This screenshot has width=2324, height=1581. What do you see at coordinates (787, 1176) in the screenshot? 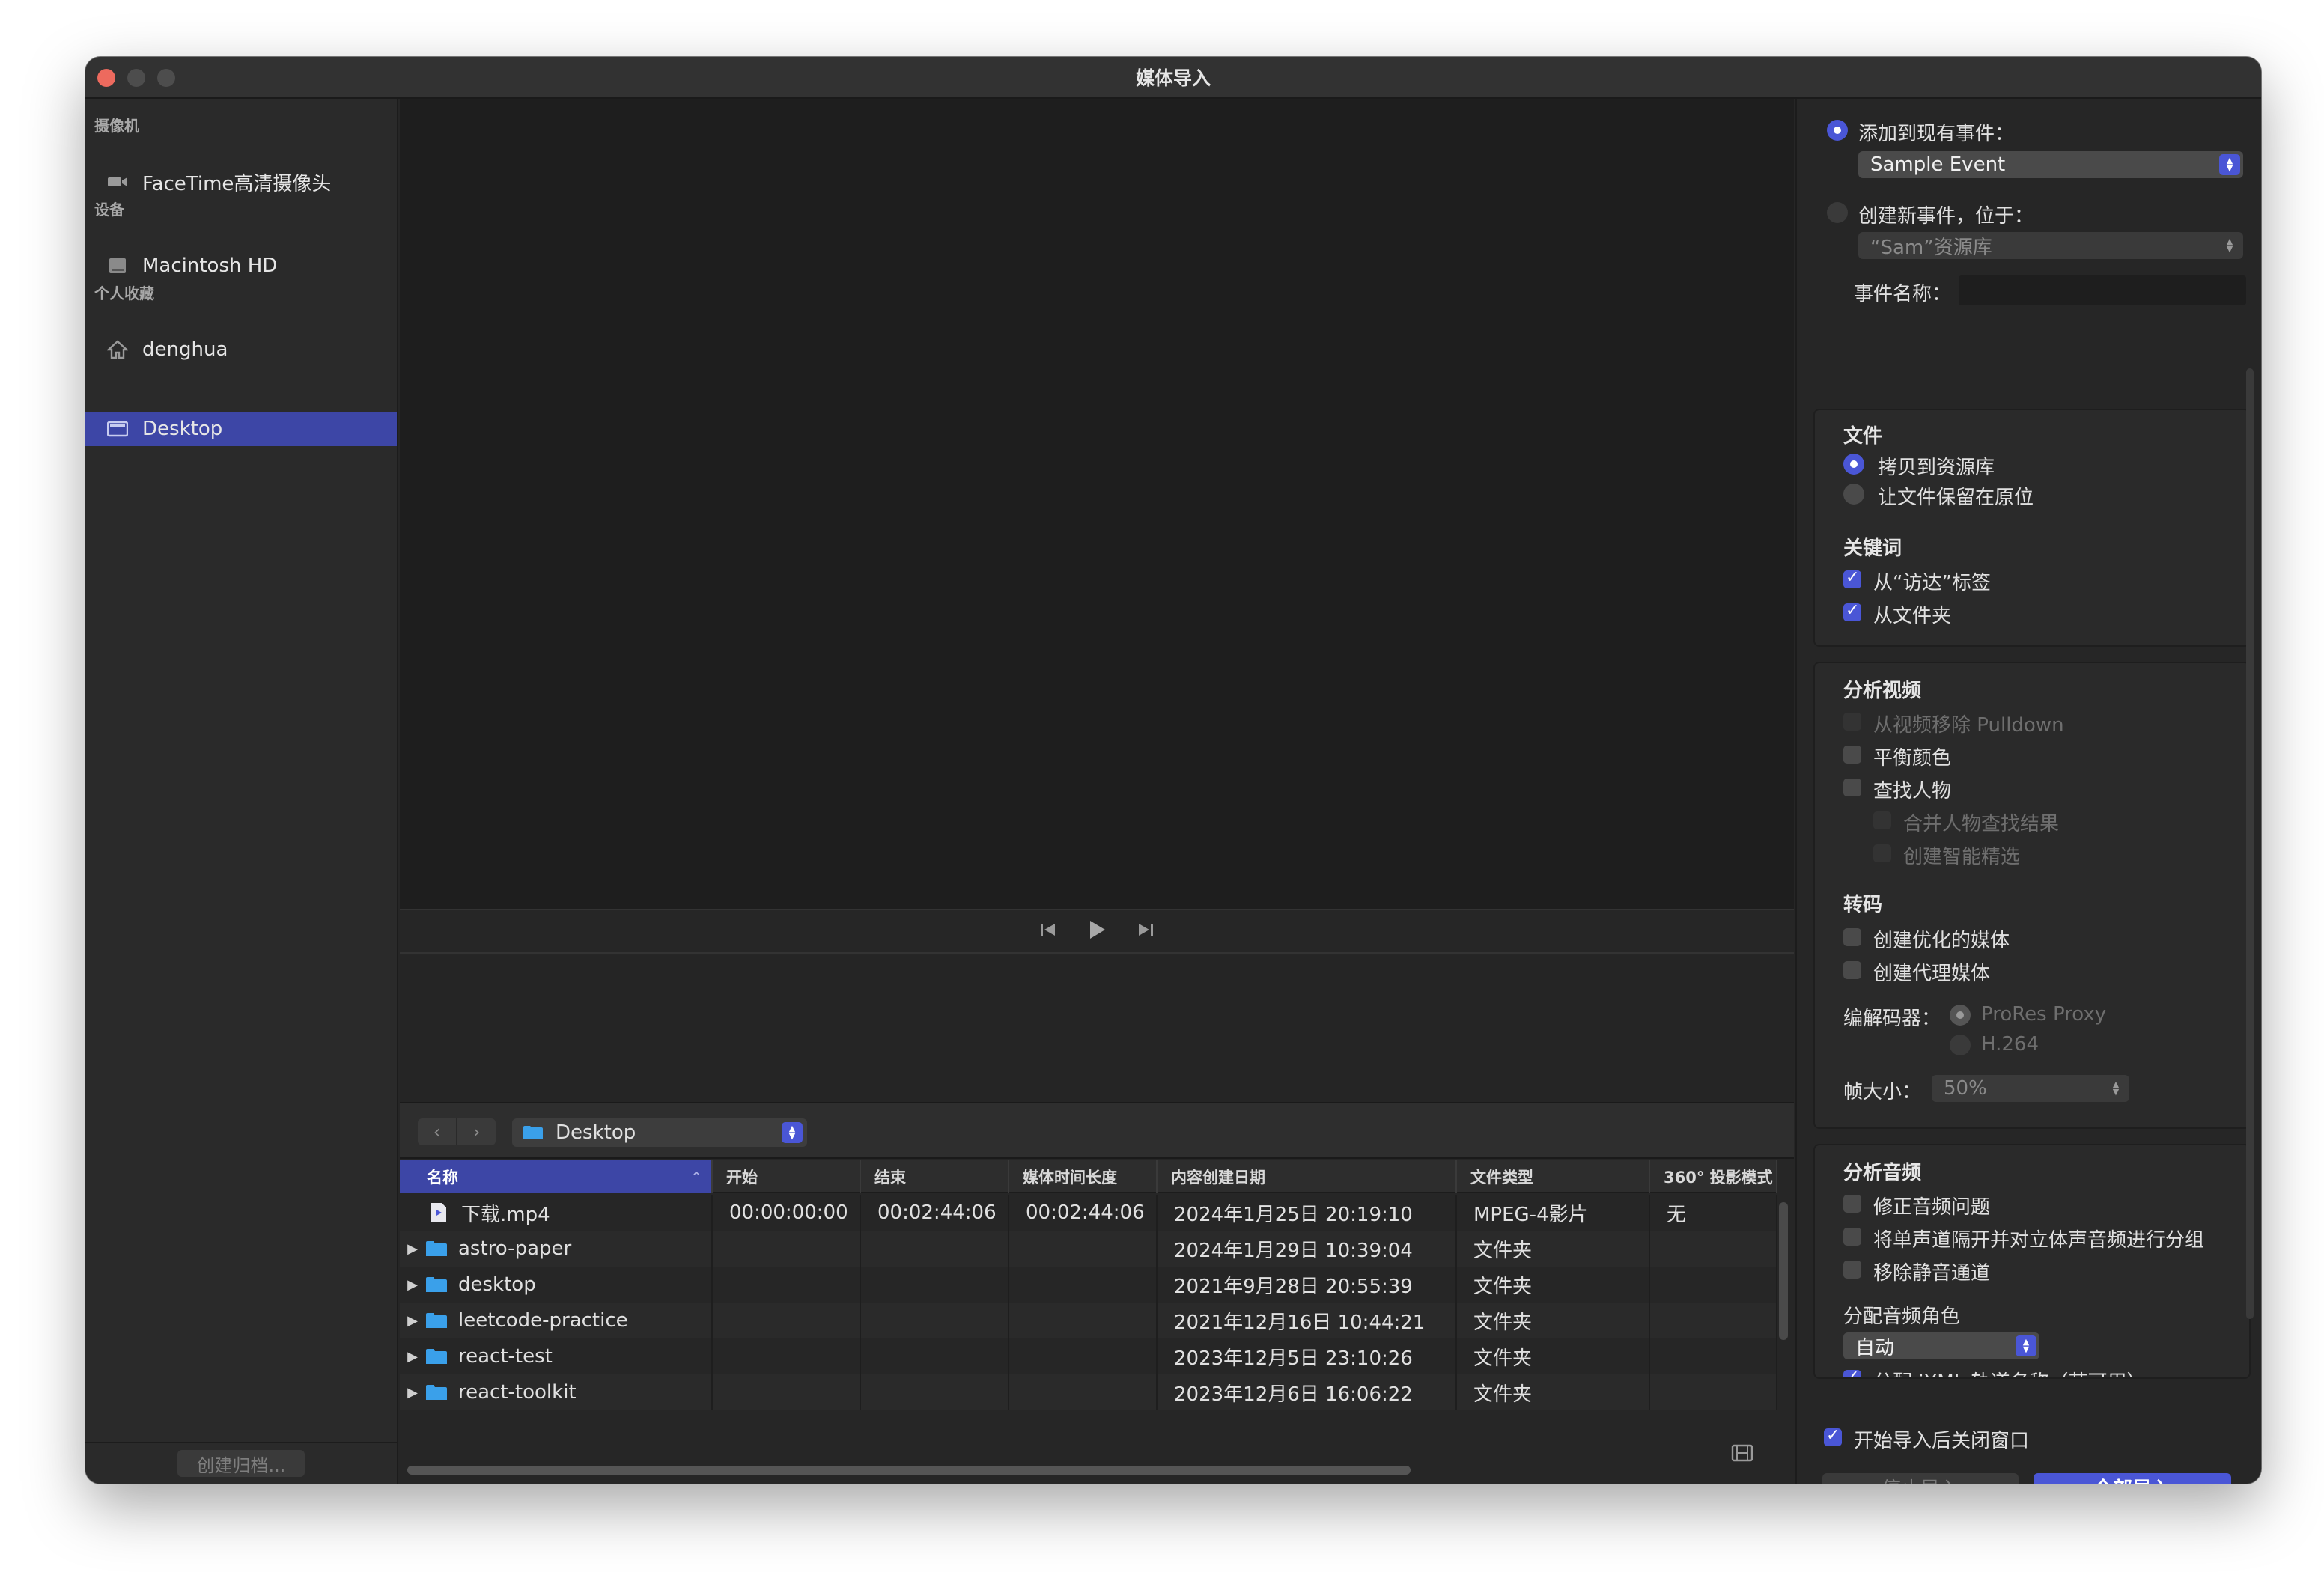
I see `column-start: 开始` at bounding box center [787, 1176].